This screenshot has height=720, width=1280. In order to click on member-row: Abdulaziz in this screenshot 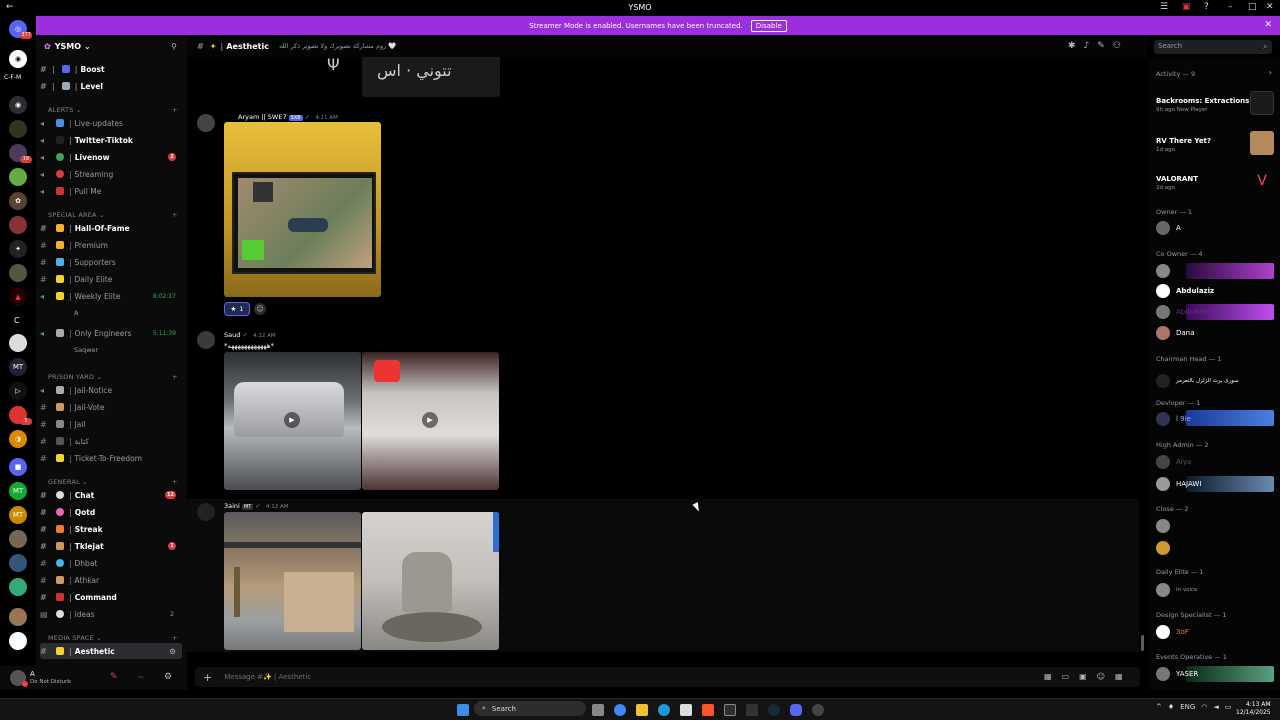, I will do `click(1216, 291)`.